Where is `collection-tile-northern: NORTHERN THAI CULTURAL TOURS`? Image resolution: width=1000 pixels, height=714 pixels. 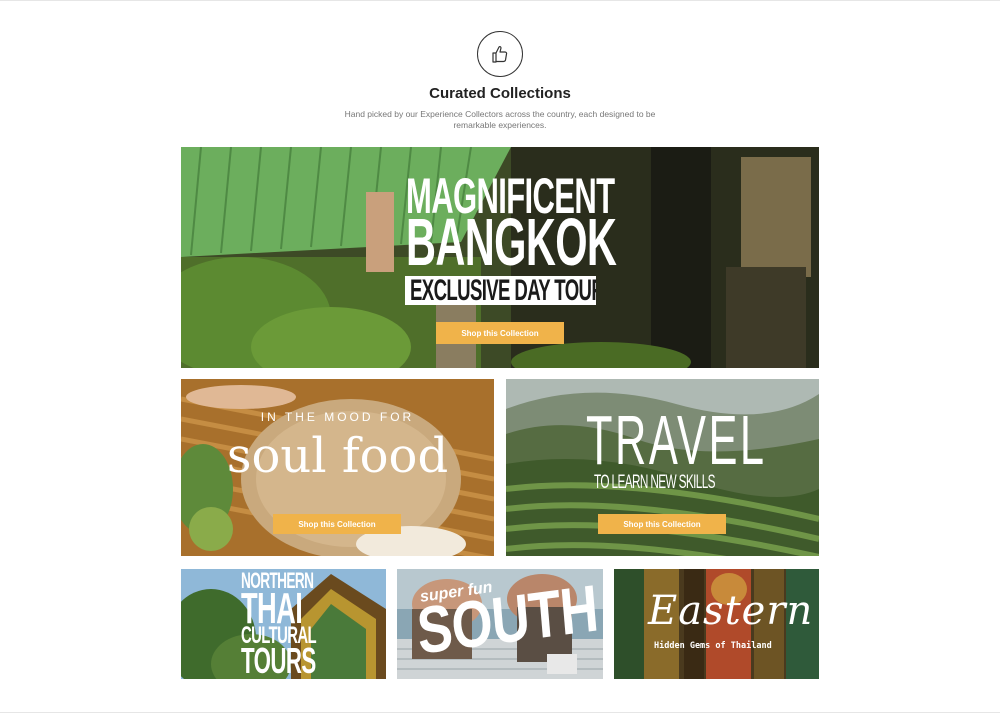 collection-tile-northern: NORTHERN THAI CULTURAL TOURS is located at coordinates (283, 624).